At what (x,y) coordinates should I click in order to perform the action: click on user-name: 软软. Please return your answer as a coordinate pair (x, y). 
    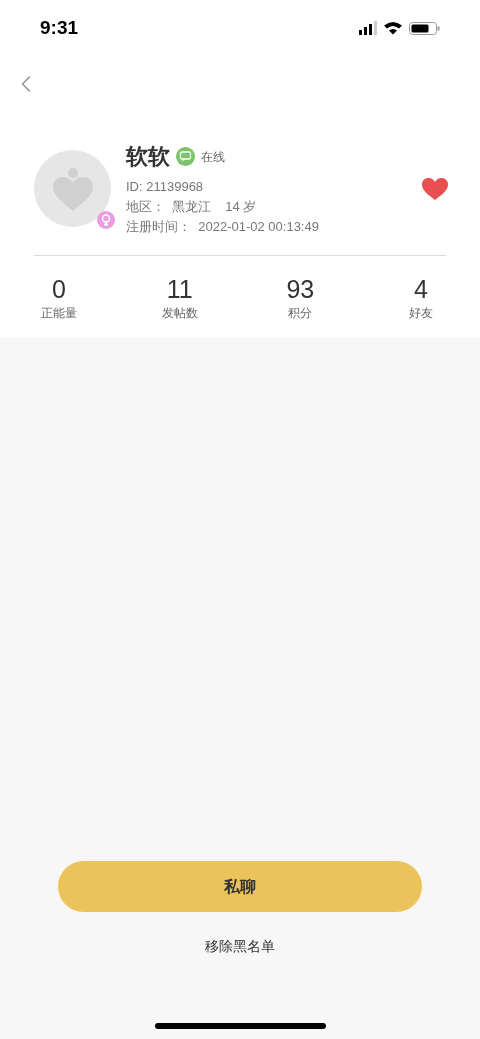
    Looking at the image, I should click on (148, 157).